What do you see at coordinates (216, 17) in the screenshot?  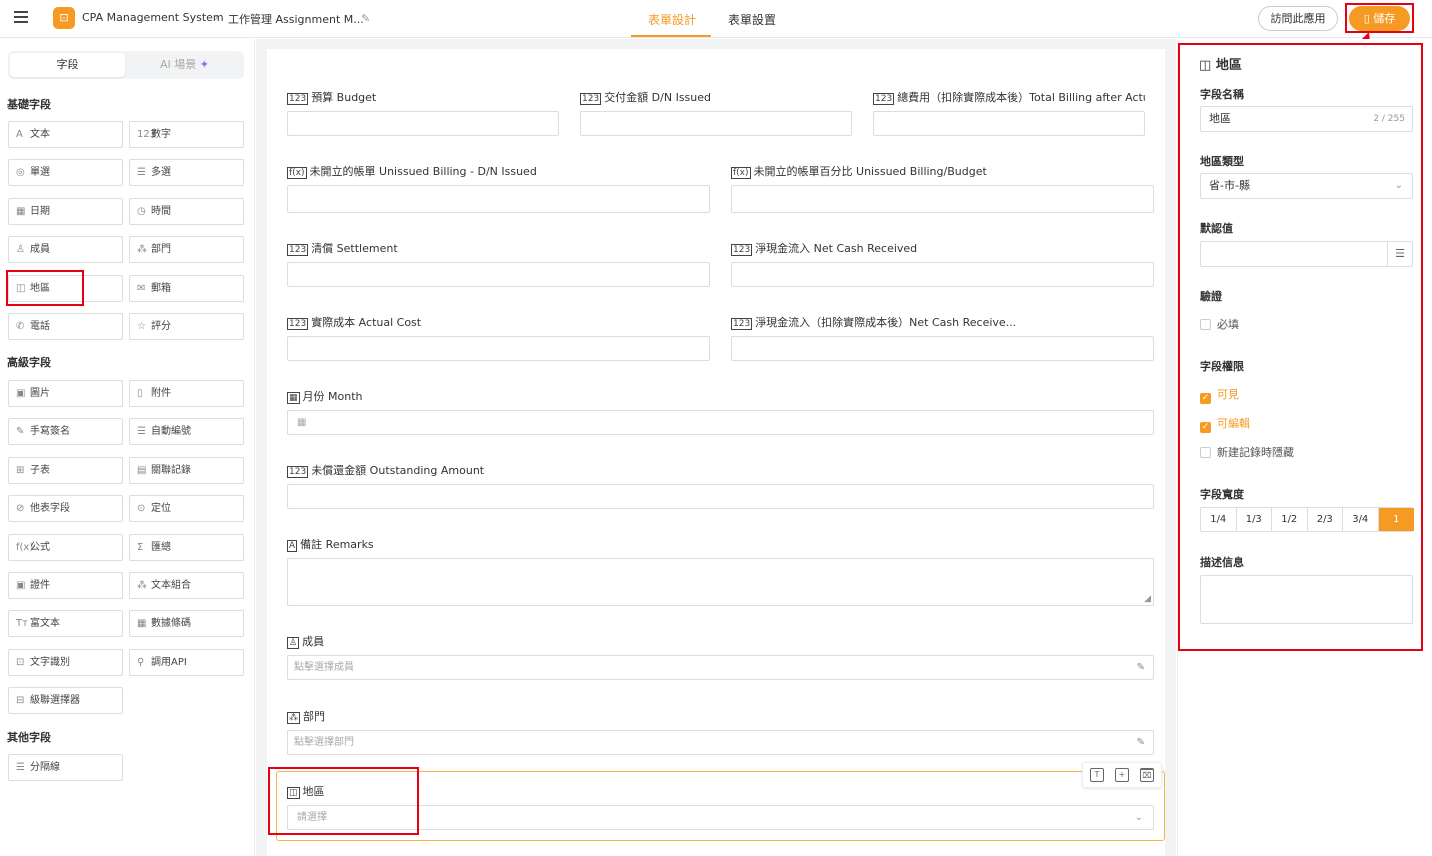 I see `breadcrumb-chevron-icon: ›` at bounding box center [216, 17].